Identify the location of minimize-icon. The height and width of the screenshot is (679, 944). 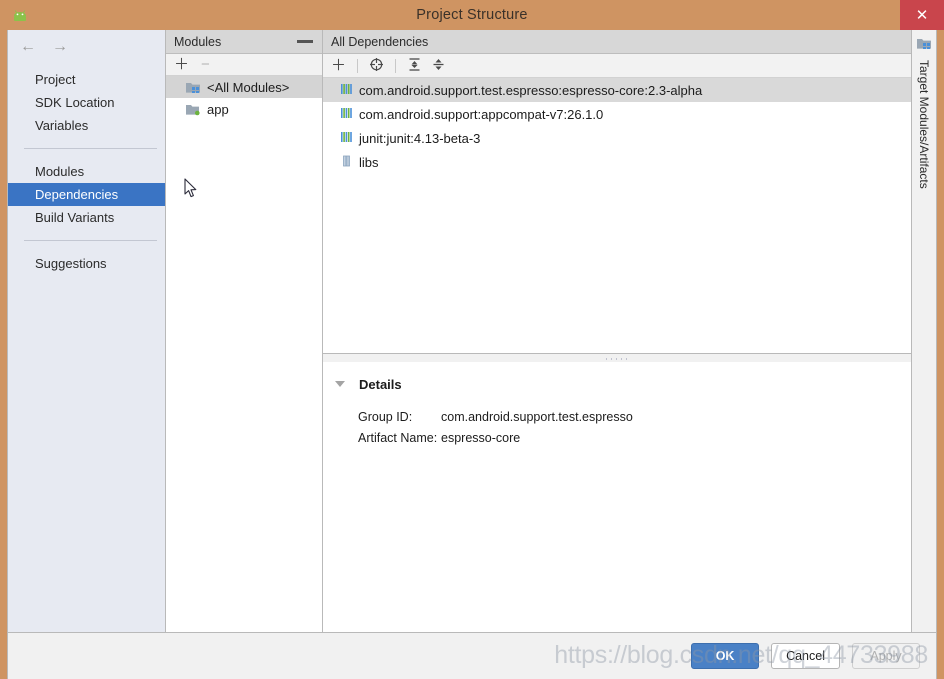
(305, 41).